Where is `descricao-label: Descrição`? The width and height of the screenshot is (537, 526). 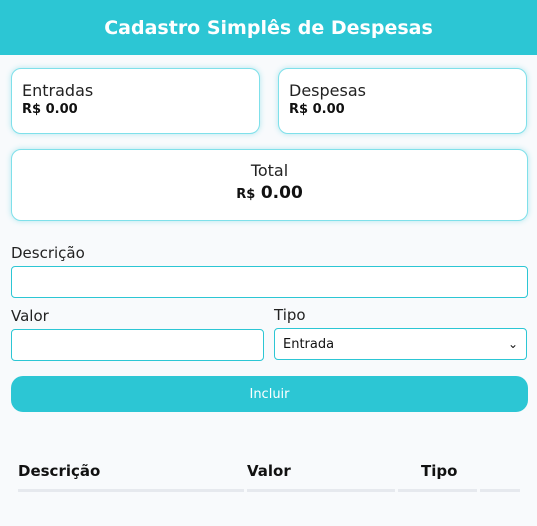
descricao-label: Descrição is located at coordinates (48, 253).